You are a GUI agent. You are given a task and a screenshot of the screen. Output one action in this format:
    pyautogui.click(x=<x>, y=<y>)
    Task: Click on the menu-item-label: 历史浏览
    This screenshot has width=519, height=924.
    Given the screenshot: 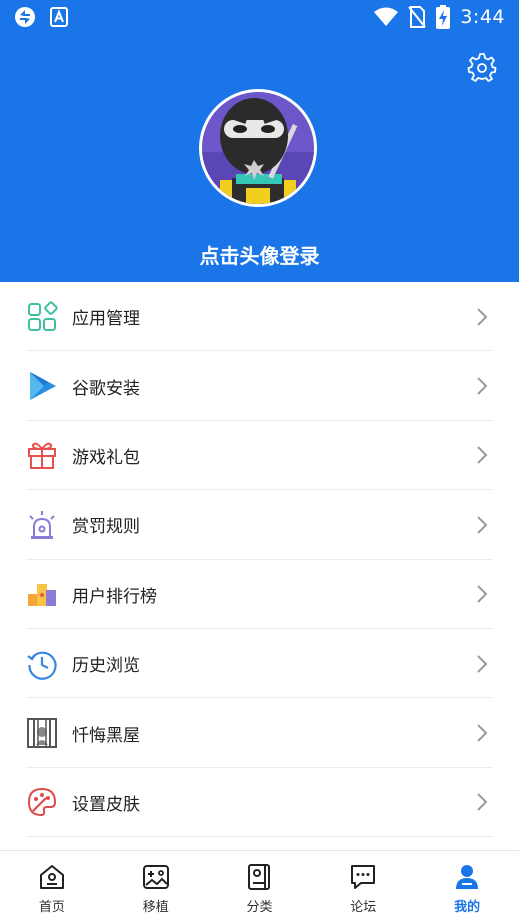 What is the action you would take?
    pyautogui.click(x=106, y=666)
    